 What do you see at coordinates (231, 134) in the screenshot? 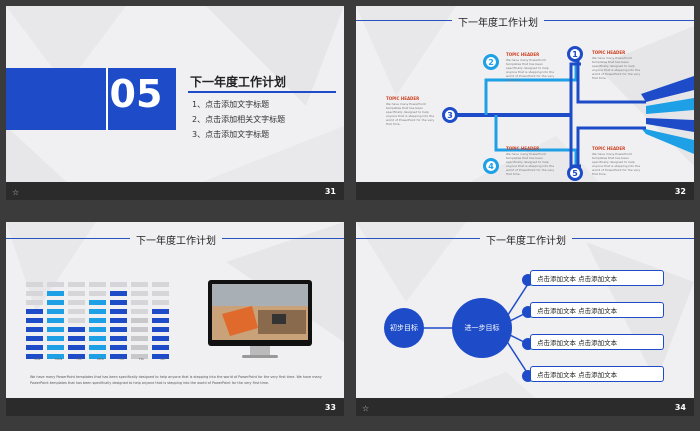
I see `list-item: 3、点击添加文字标题` at bounding box center [231, 134].